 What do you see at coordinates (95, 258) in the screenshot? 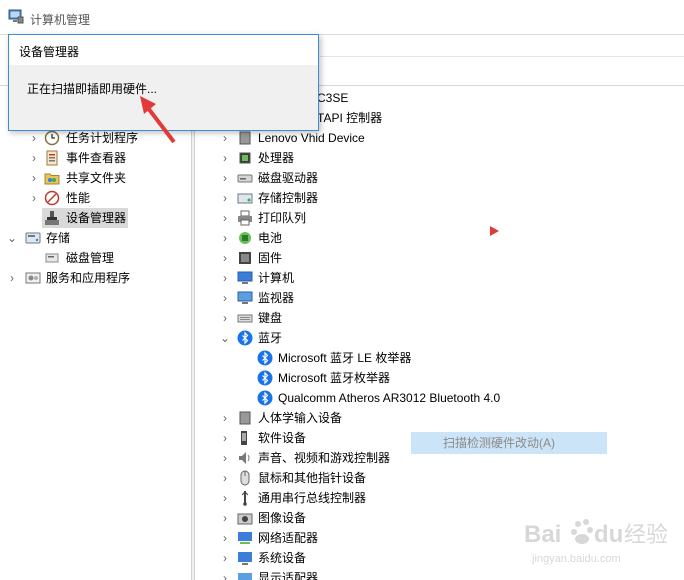
I see `tree-item-disk-management: 磁盘管理` at bounding box center [95, 258].